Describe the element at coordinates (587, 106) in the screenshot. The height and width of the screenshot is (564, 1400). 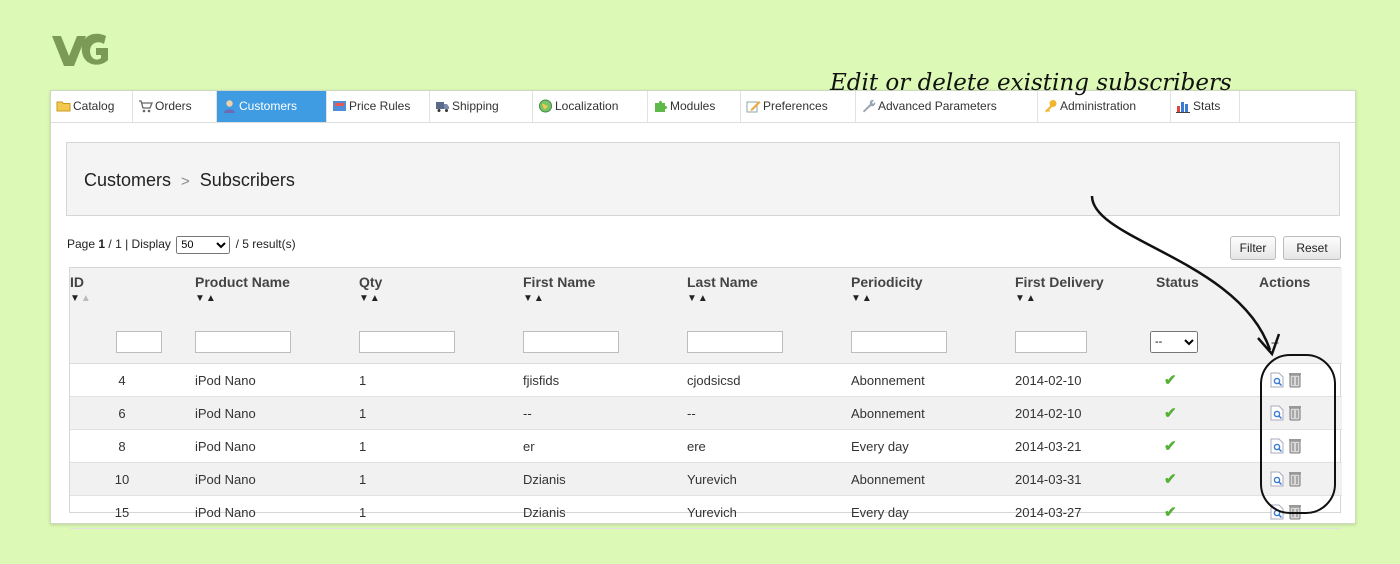
I see `tab-label: Localization` at that location.